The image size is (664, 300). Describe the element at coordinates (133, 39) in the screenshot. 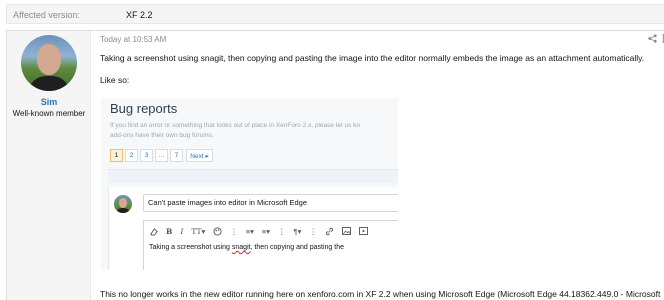

I see `message-date-link: Today at 10:53 AM` at that location.